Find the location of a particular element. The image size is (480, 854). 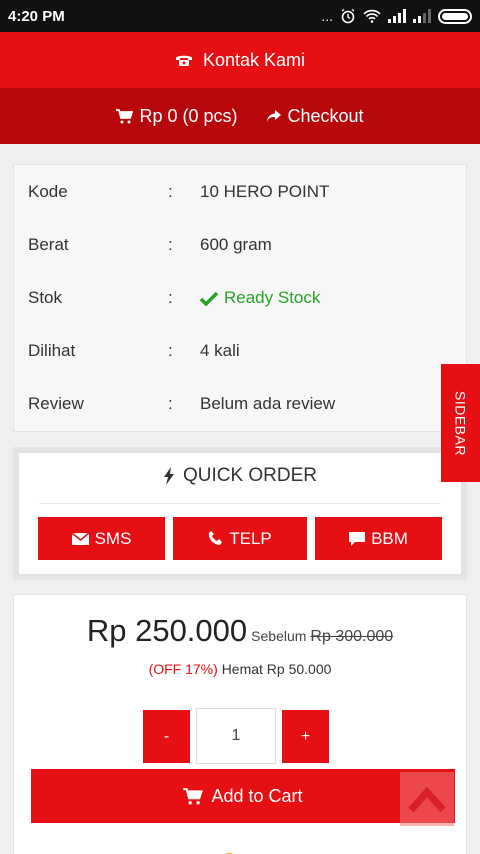

saving-amount: Hemat Rp 50.000 is located at coordinates (276, 669).